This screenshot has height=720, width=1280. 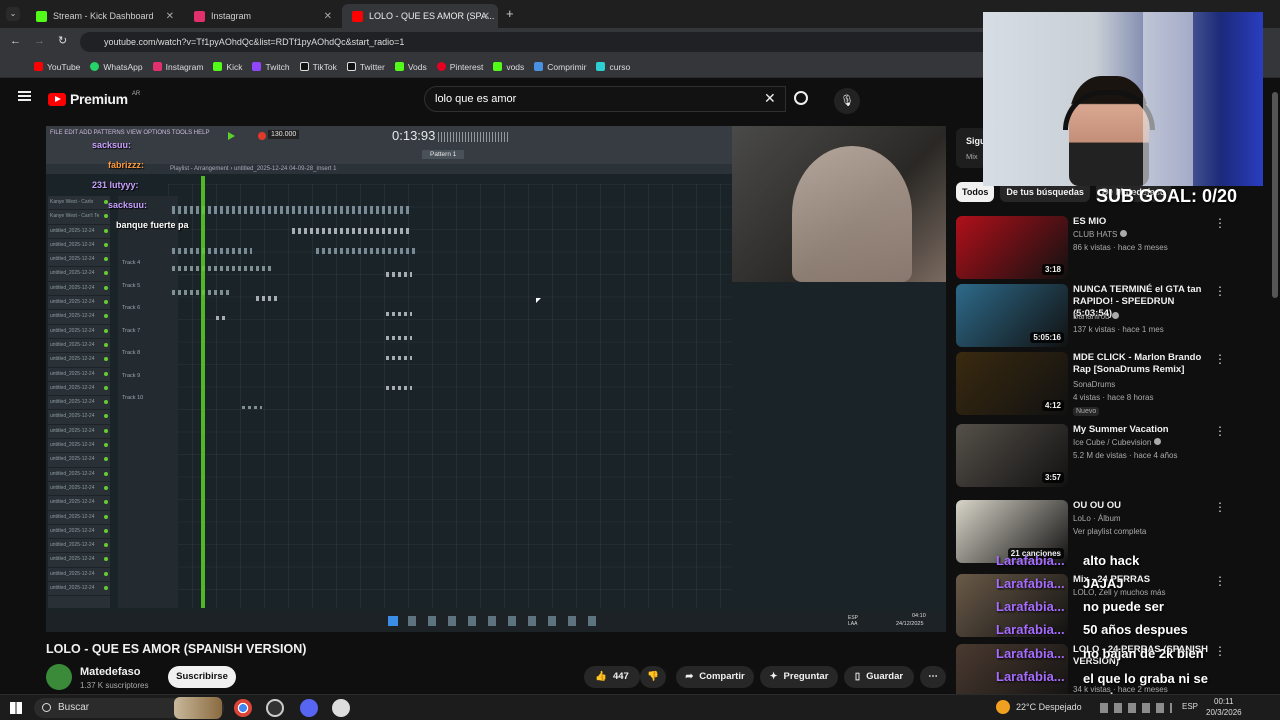 What do you see at coordinates (799, 677) in the screenshot?
I see `ask-button: ✦ Preguntar` at bounding box center [799, 677].